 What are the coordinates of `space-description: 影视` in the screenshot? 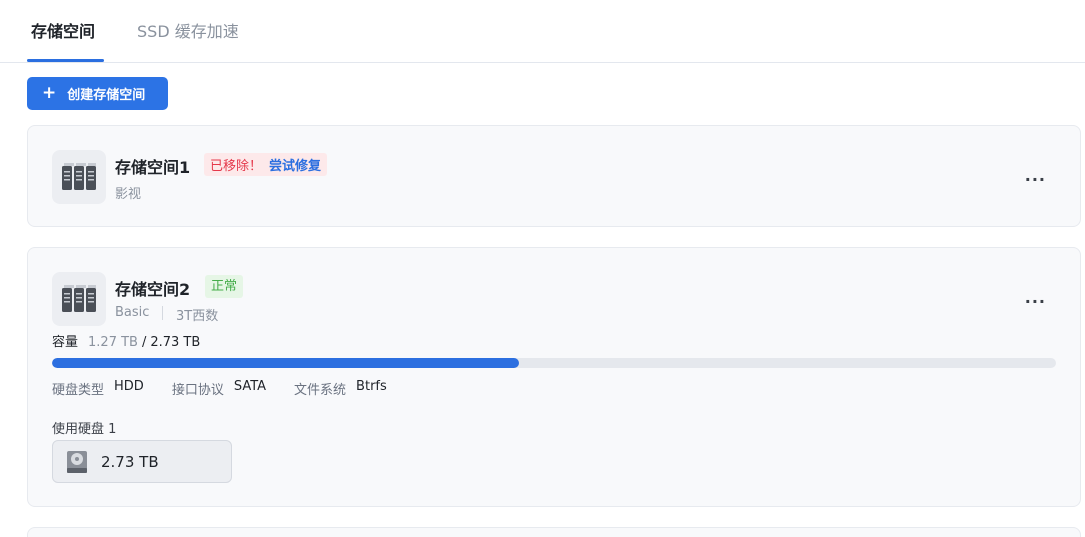 It's located at (128, 194).